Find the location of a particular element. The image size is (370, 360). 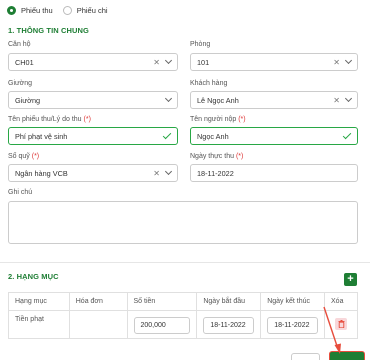

delete-cell is located at coordinates (341, 324).